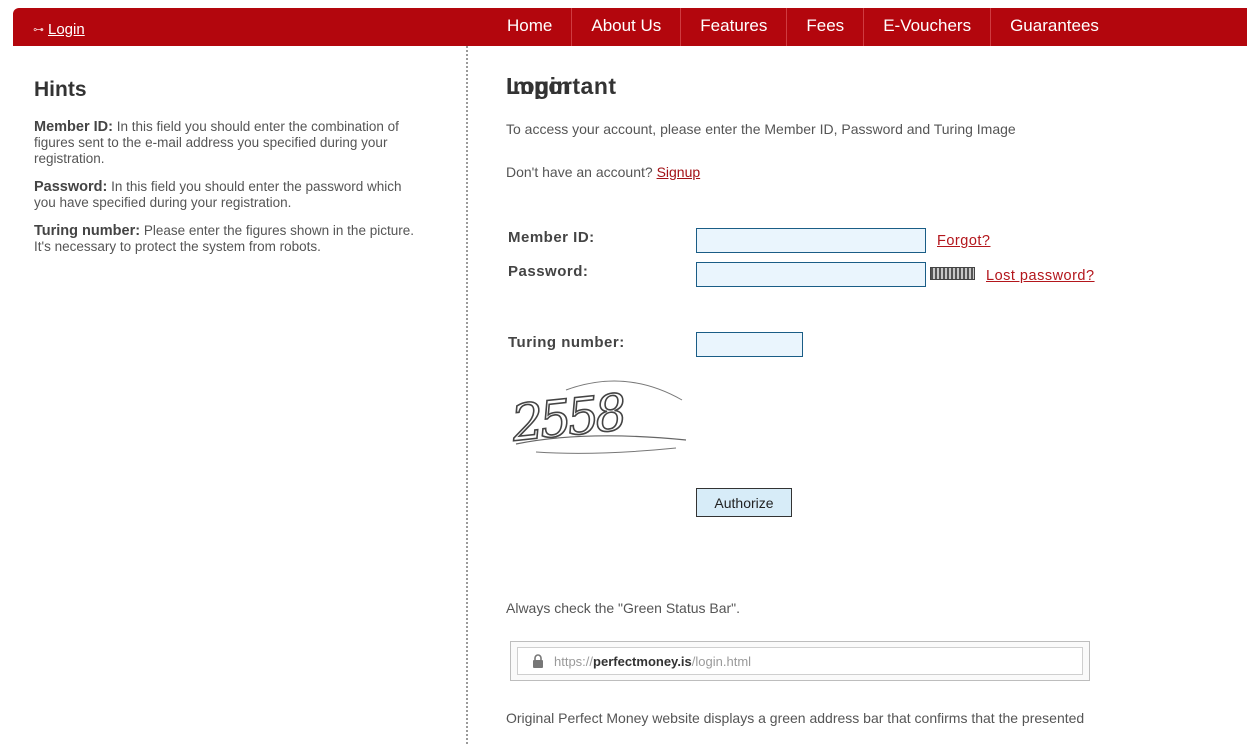 The width and height of the screenshot is (1247, 744). I want to click on password-label: Password:, so click(548, 271).